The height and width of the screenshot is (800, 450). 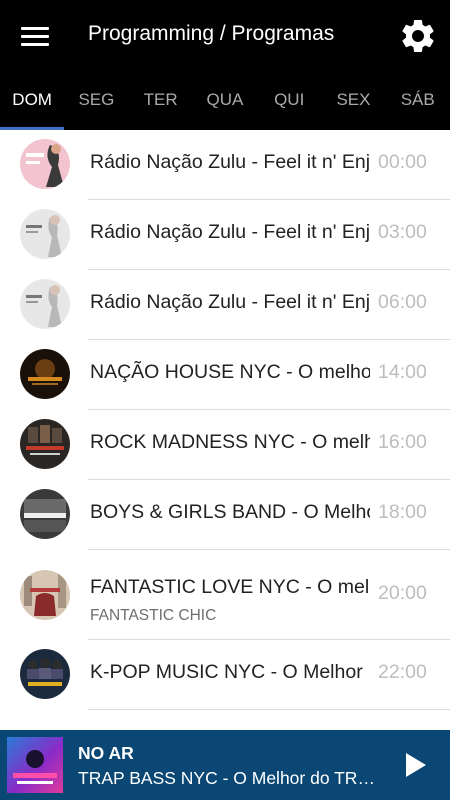 What do you see at coordinates (353, 101) in the screenshot?
I see `tab-sex: SEX` at bounding box center [353, 101].